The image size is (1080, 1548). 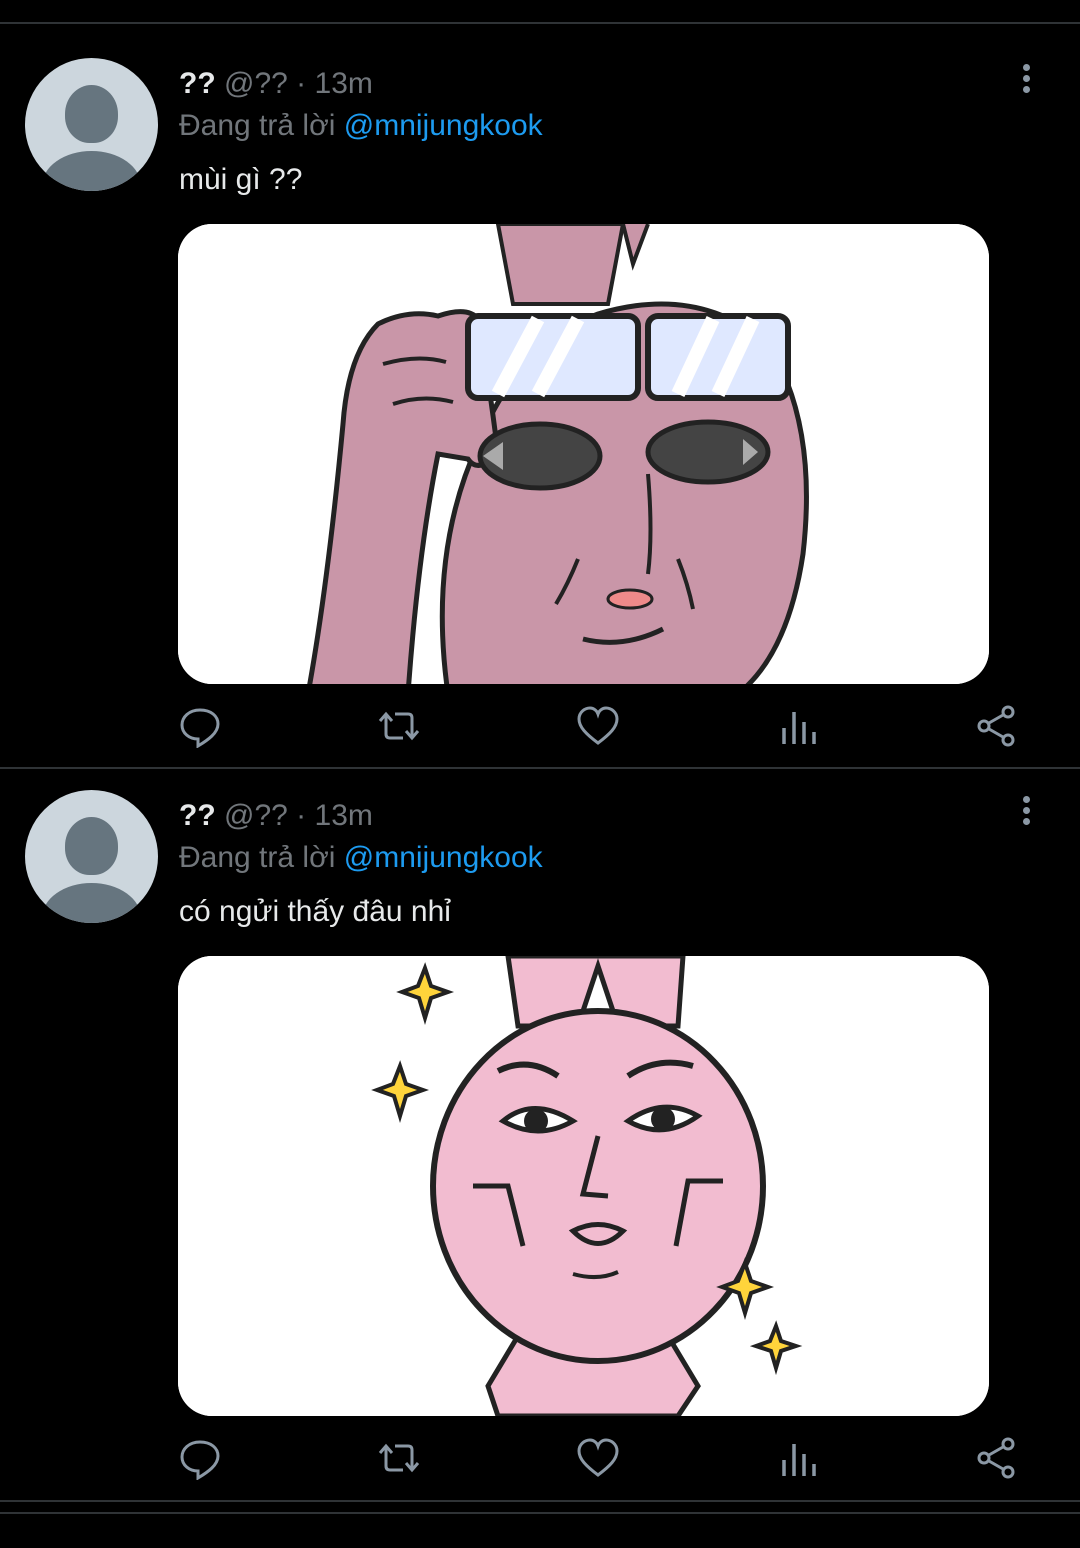 I want to click on bottom-divider, so click(x=540, y=1501).